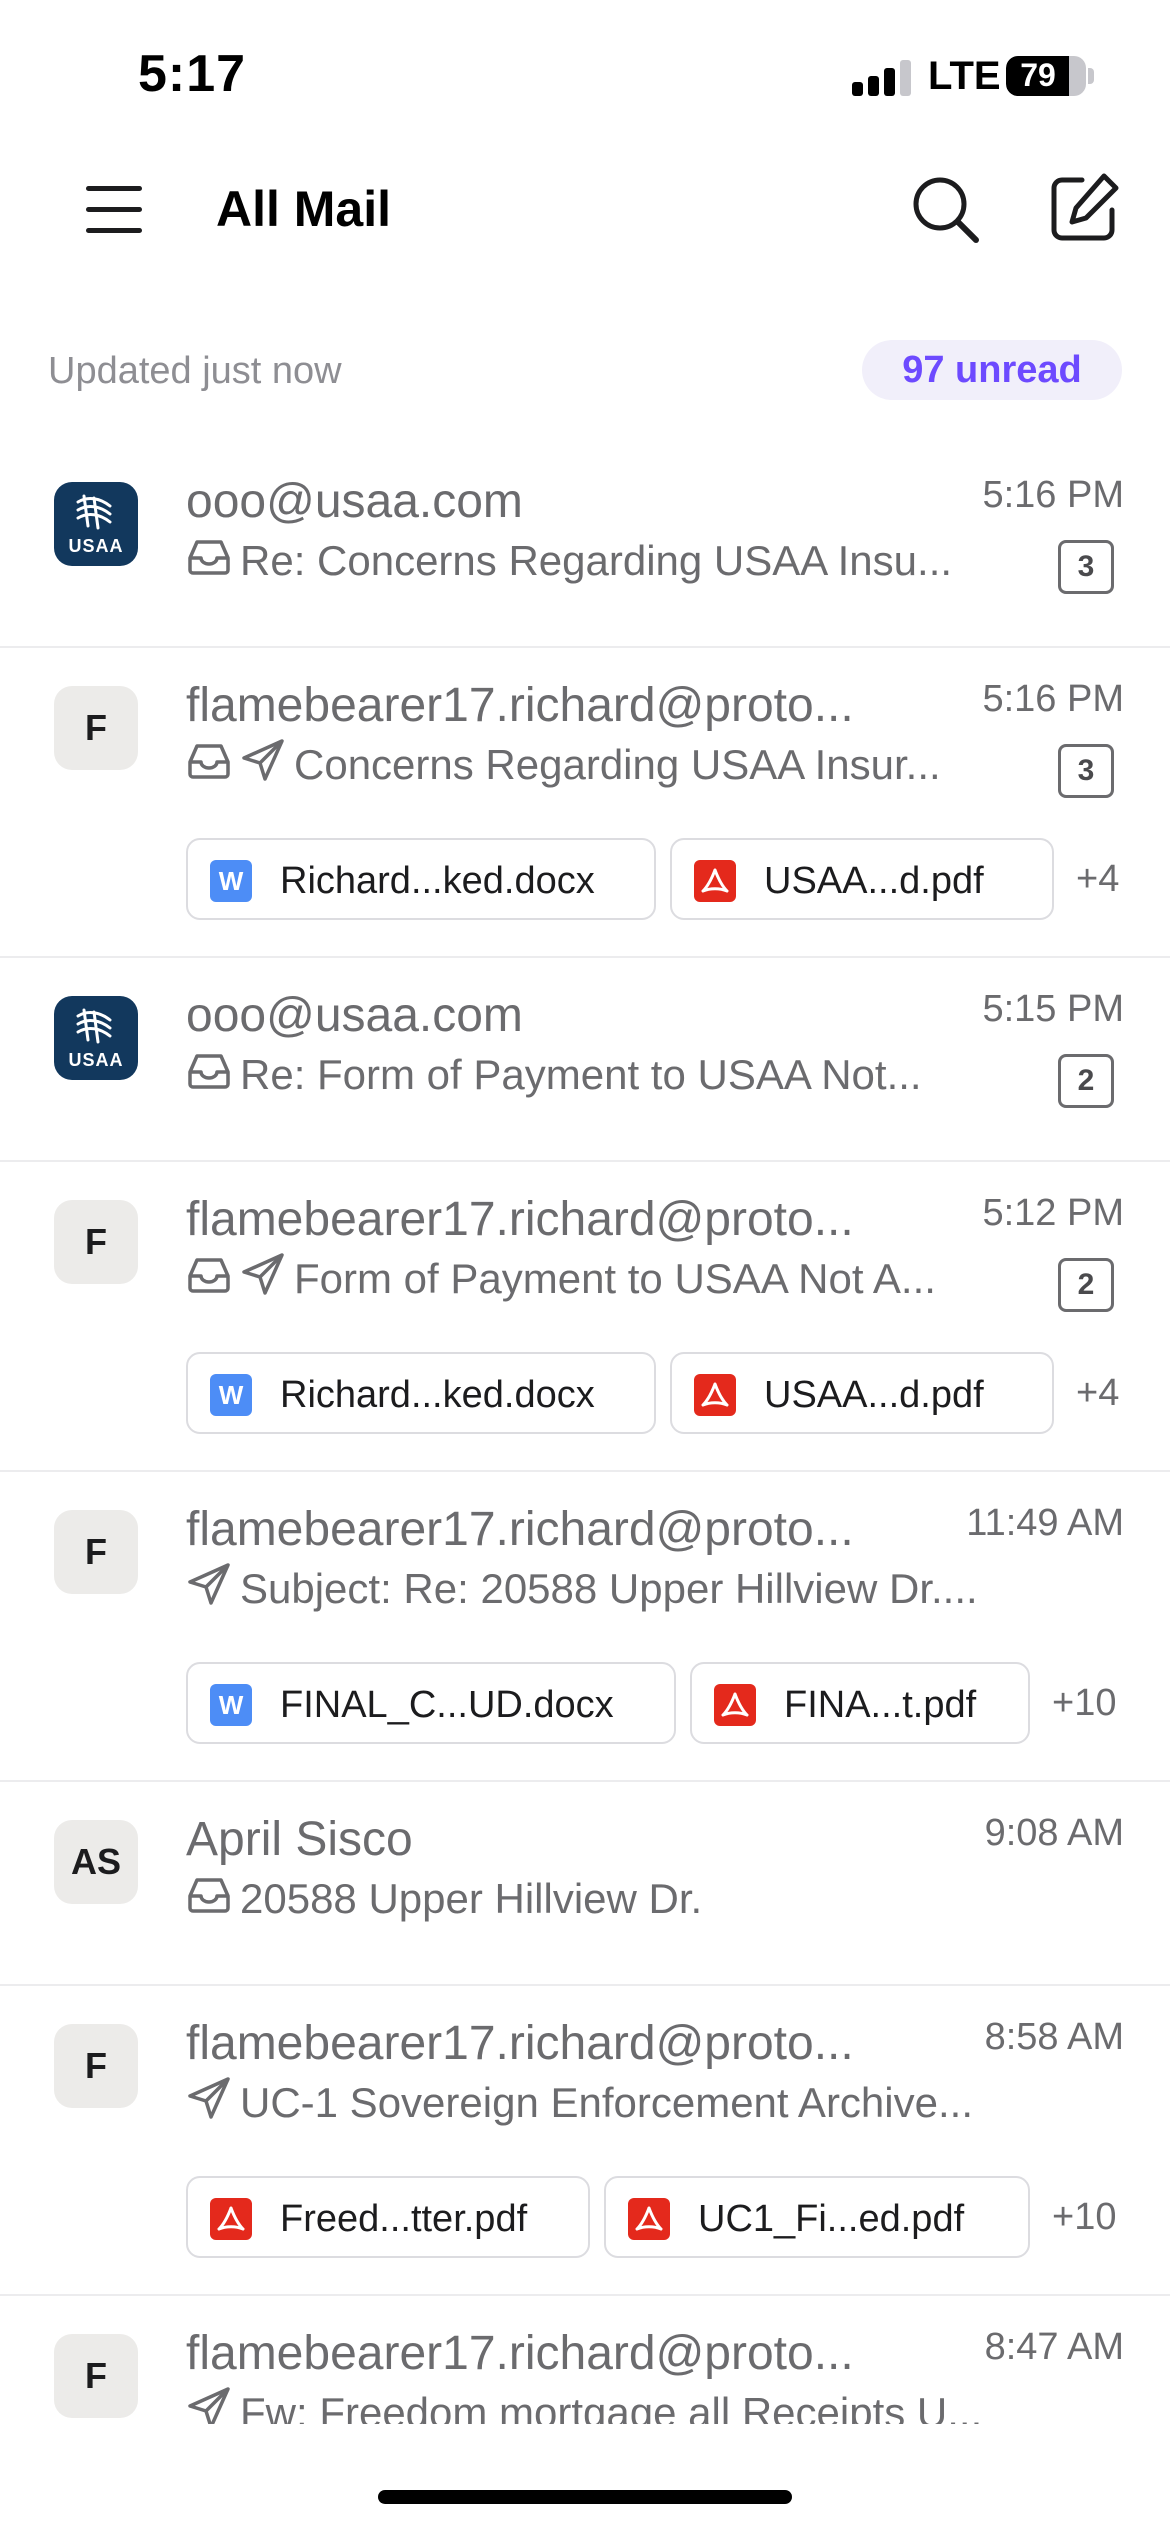 This screenshot has width=1170, height=2532. Describe the element at coordinates (860, 1703) in the screenshot. I see `attachment-chip: FINA...t.pdf` at that location.